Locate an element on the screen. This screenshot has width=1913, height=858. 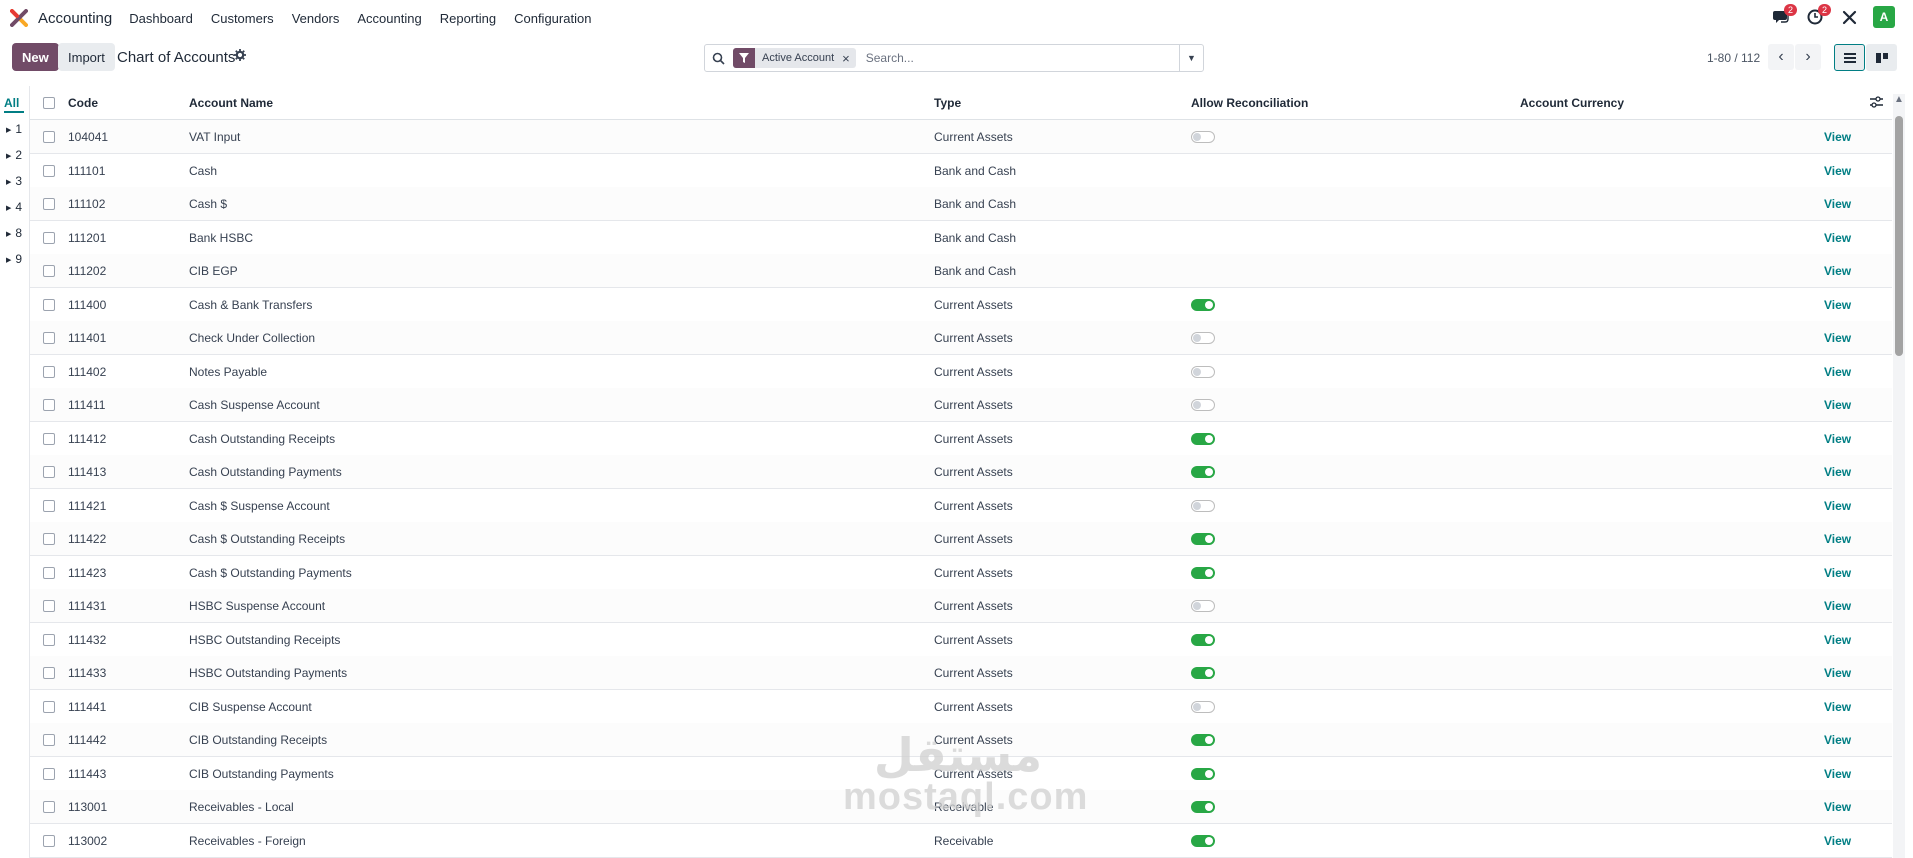
sidebar-item-group: ▶ 8 is located at coordinates (14, 233).